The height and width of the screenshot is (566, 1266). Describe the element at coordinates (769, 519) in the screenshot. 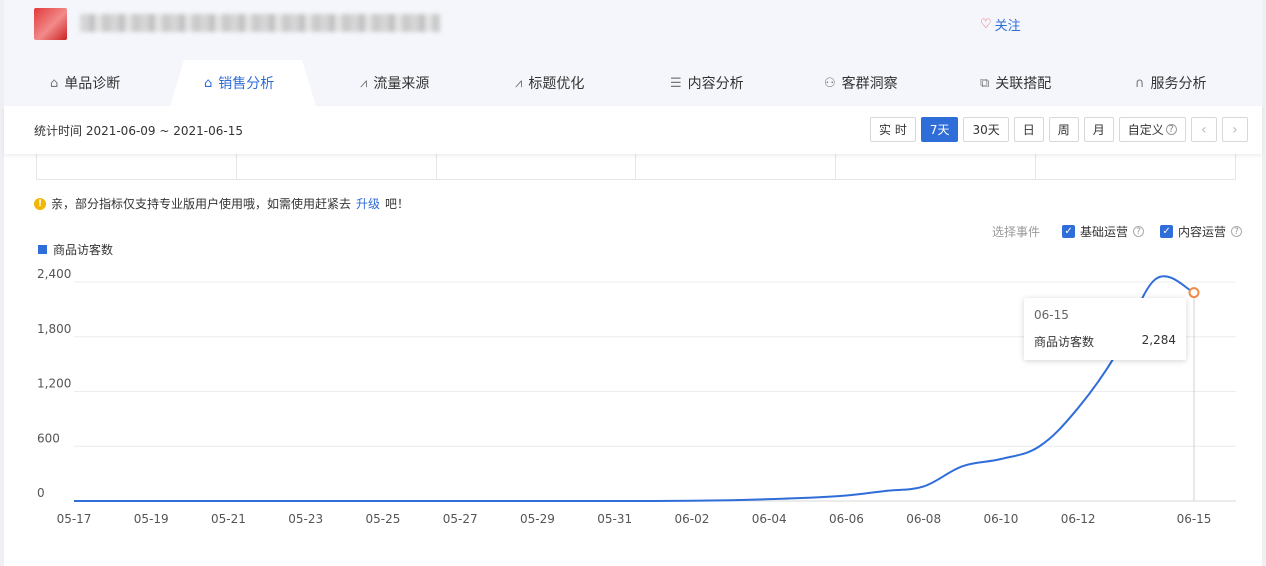

I see `x-tick-label: 06-04` at that location.